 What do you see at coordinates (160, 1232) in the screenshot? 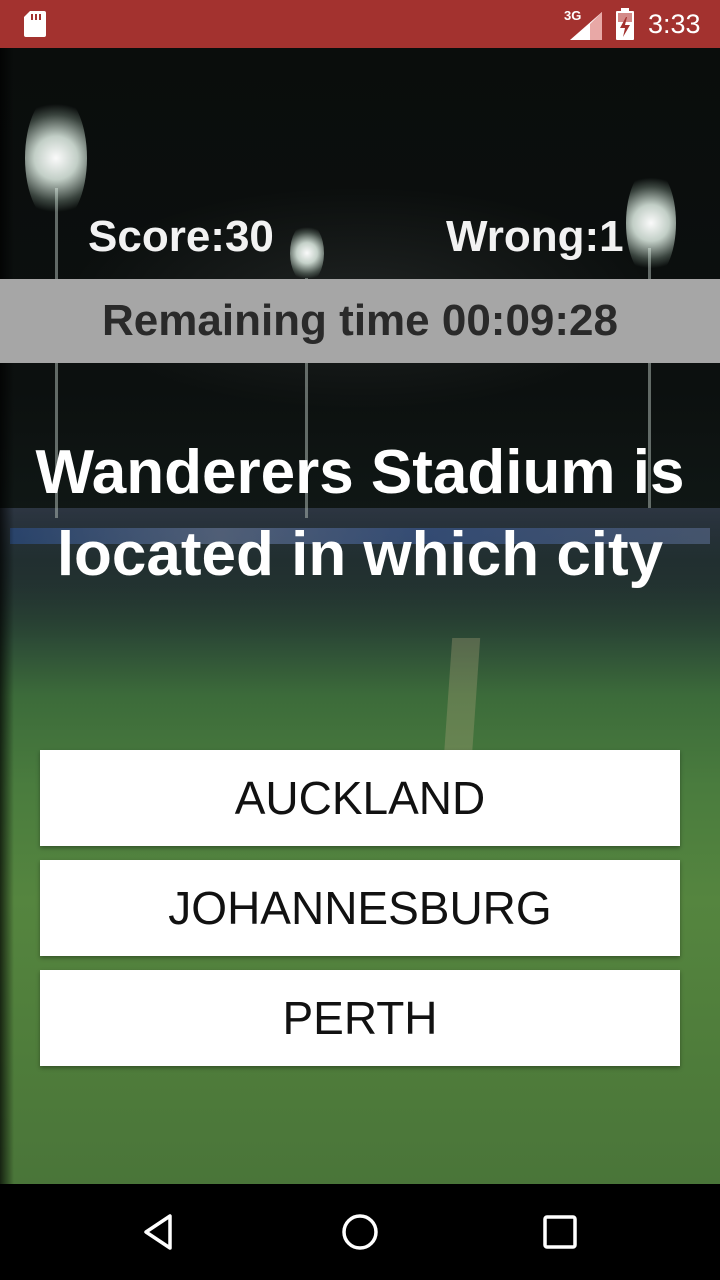
I see `back-icon` at bounding box center [160, 1232].